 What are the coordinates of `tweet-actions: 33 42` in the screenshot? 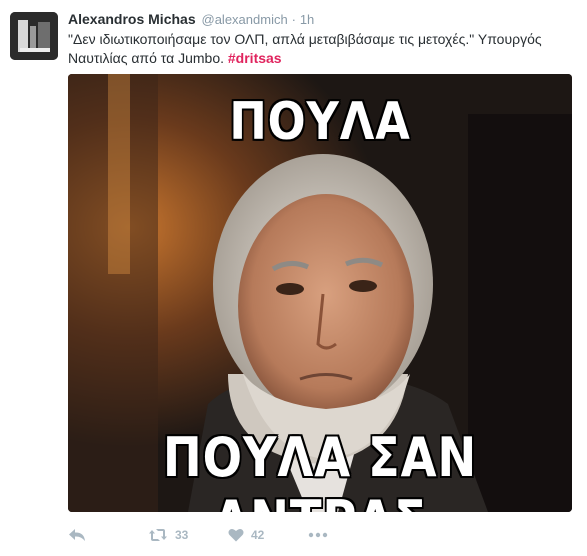 It's located at (268, 535).